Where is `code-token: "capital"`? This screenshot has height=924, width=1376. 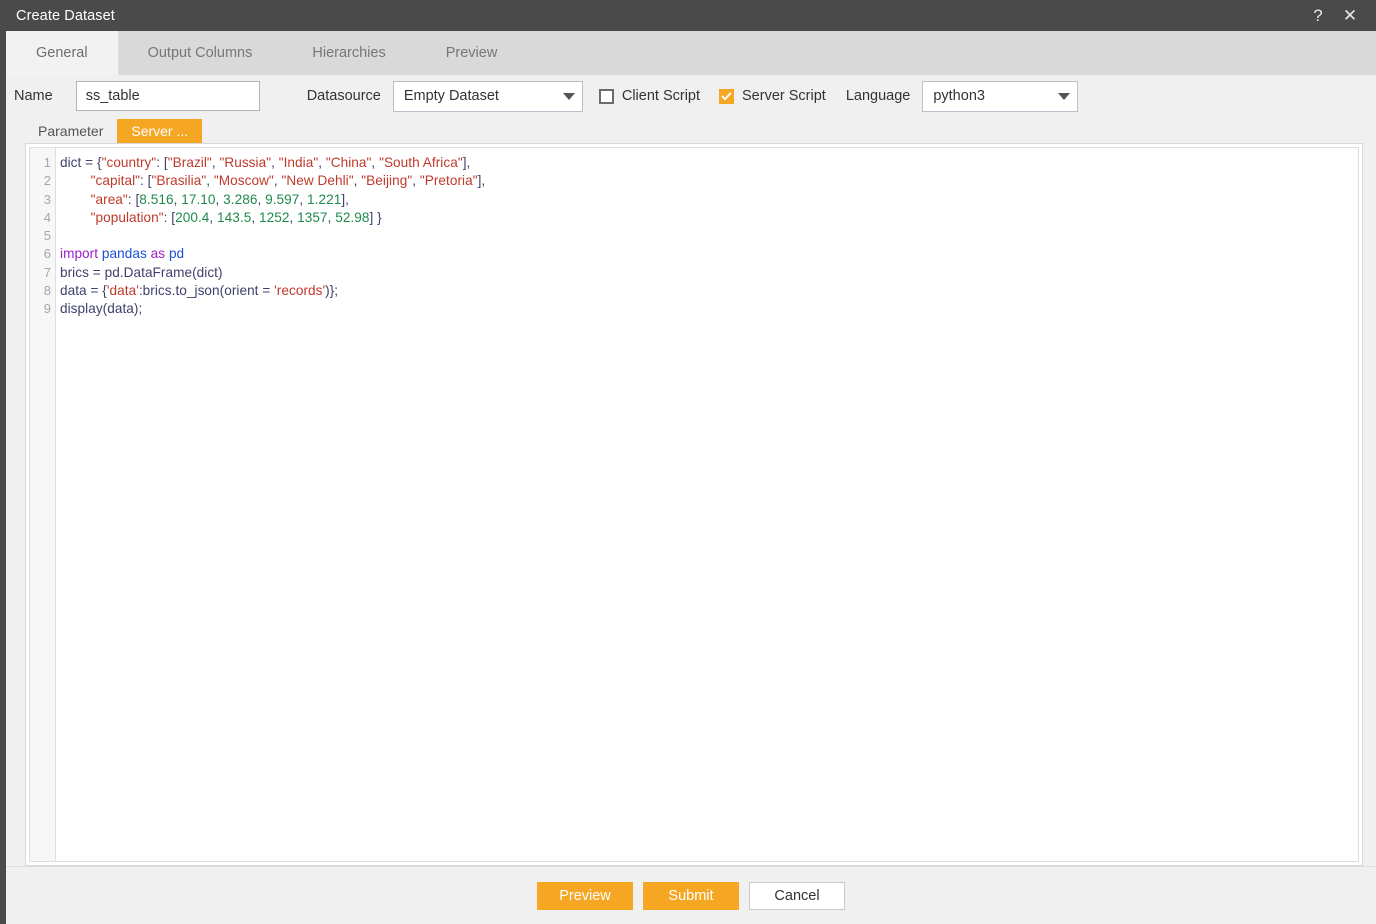 code-token: "capital" is located at coordinates (115, 181).